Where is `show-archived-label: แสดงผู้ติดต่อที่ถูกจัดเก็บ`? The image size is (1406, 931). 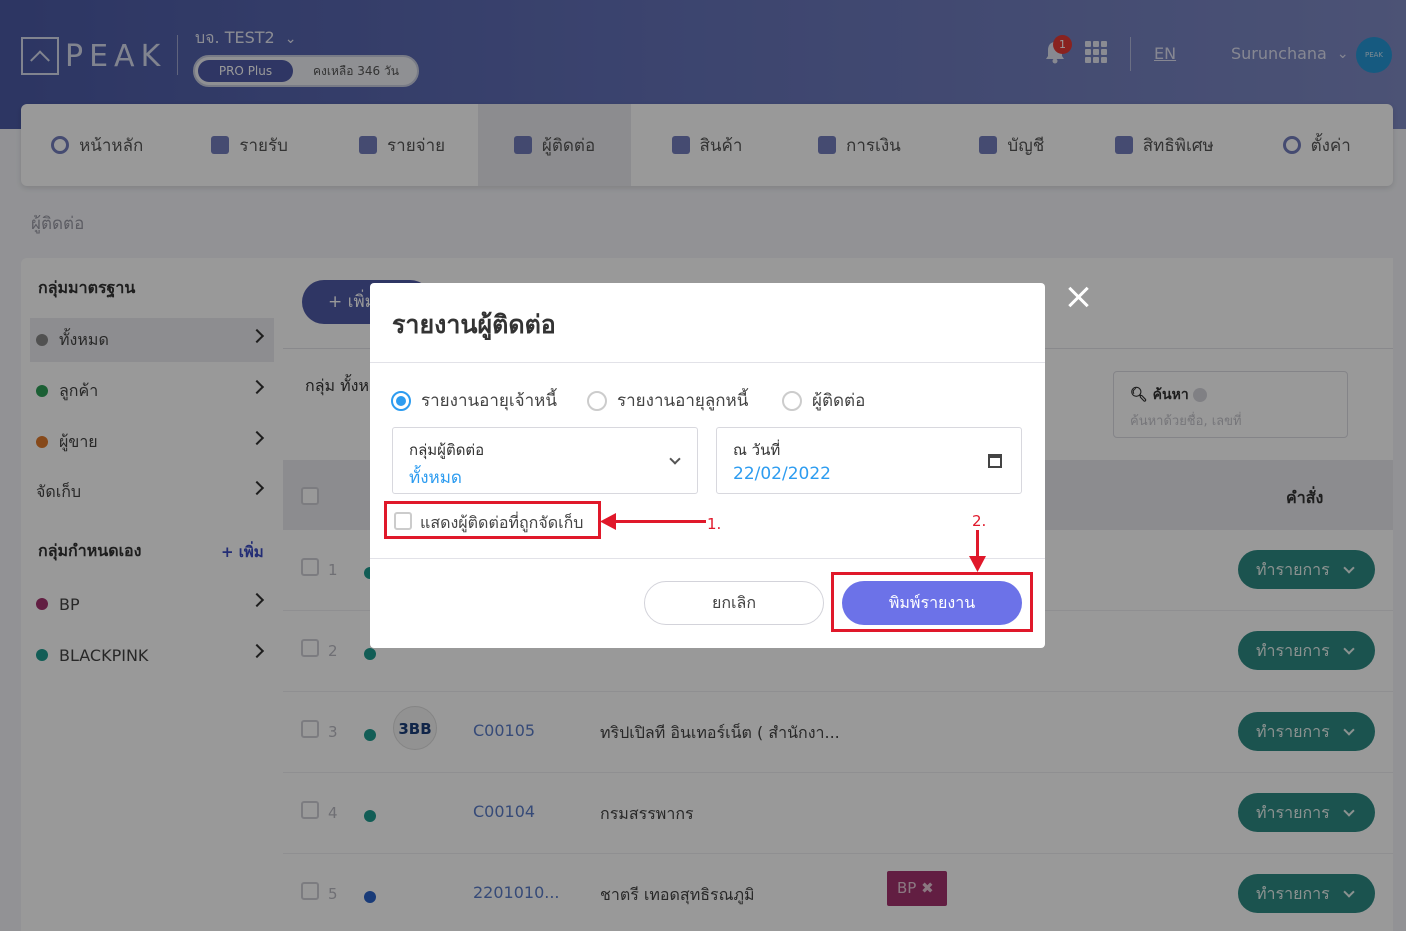 show-archived-label: แสดงผู้ติดต่อที่ถูกจัดเก็บ is located at coordinates (502, 522).